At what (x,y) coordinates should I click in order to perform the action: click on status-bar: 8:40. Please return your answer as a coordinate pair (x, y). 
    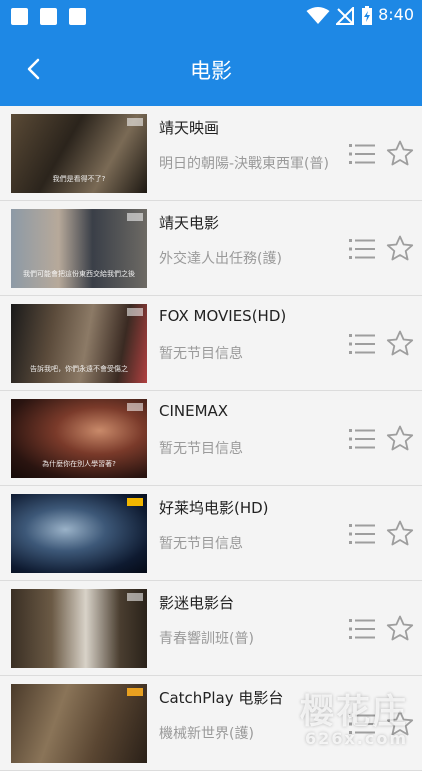
    Looking at the image, I should click on (211, 16).